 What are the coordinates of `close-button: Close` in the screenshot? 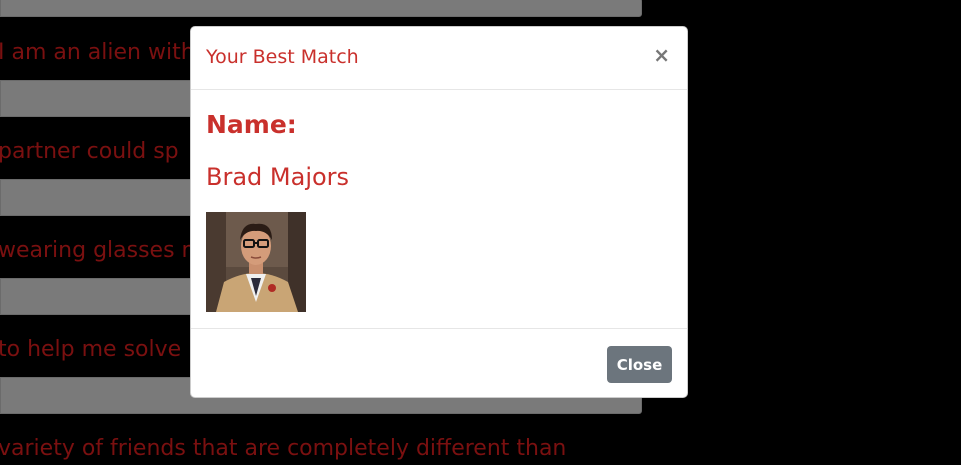 It's located at (639, 364).